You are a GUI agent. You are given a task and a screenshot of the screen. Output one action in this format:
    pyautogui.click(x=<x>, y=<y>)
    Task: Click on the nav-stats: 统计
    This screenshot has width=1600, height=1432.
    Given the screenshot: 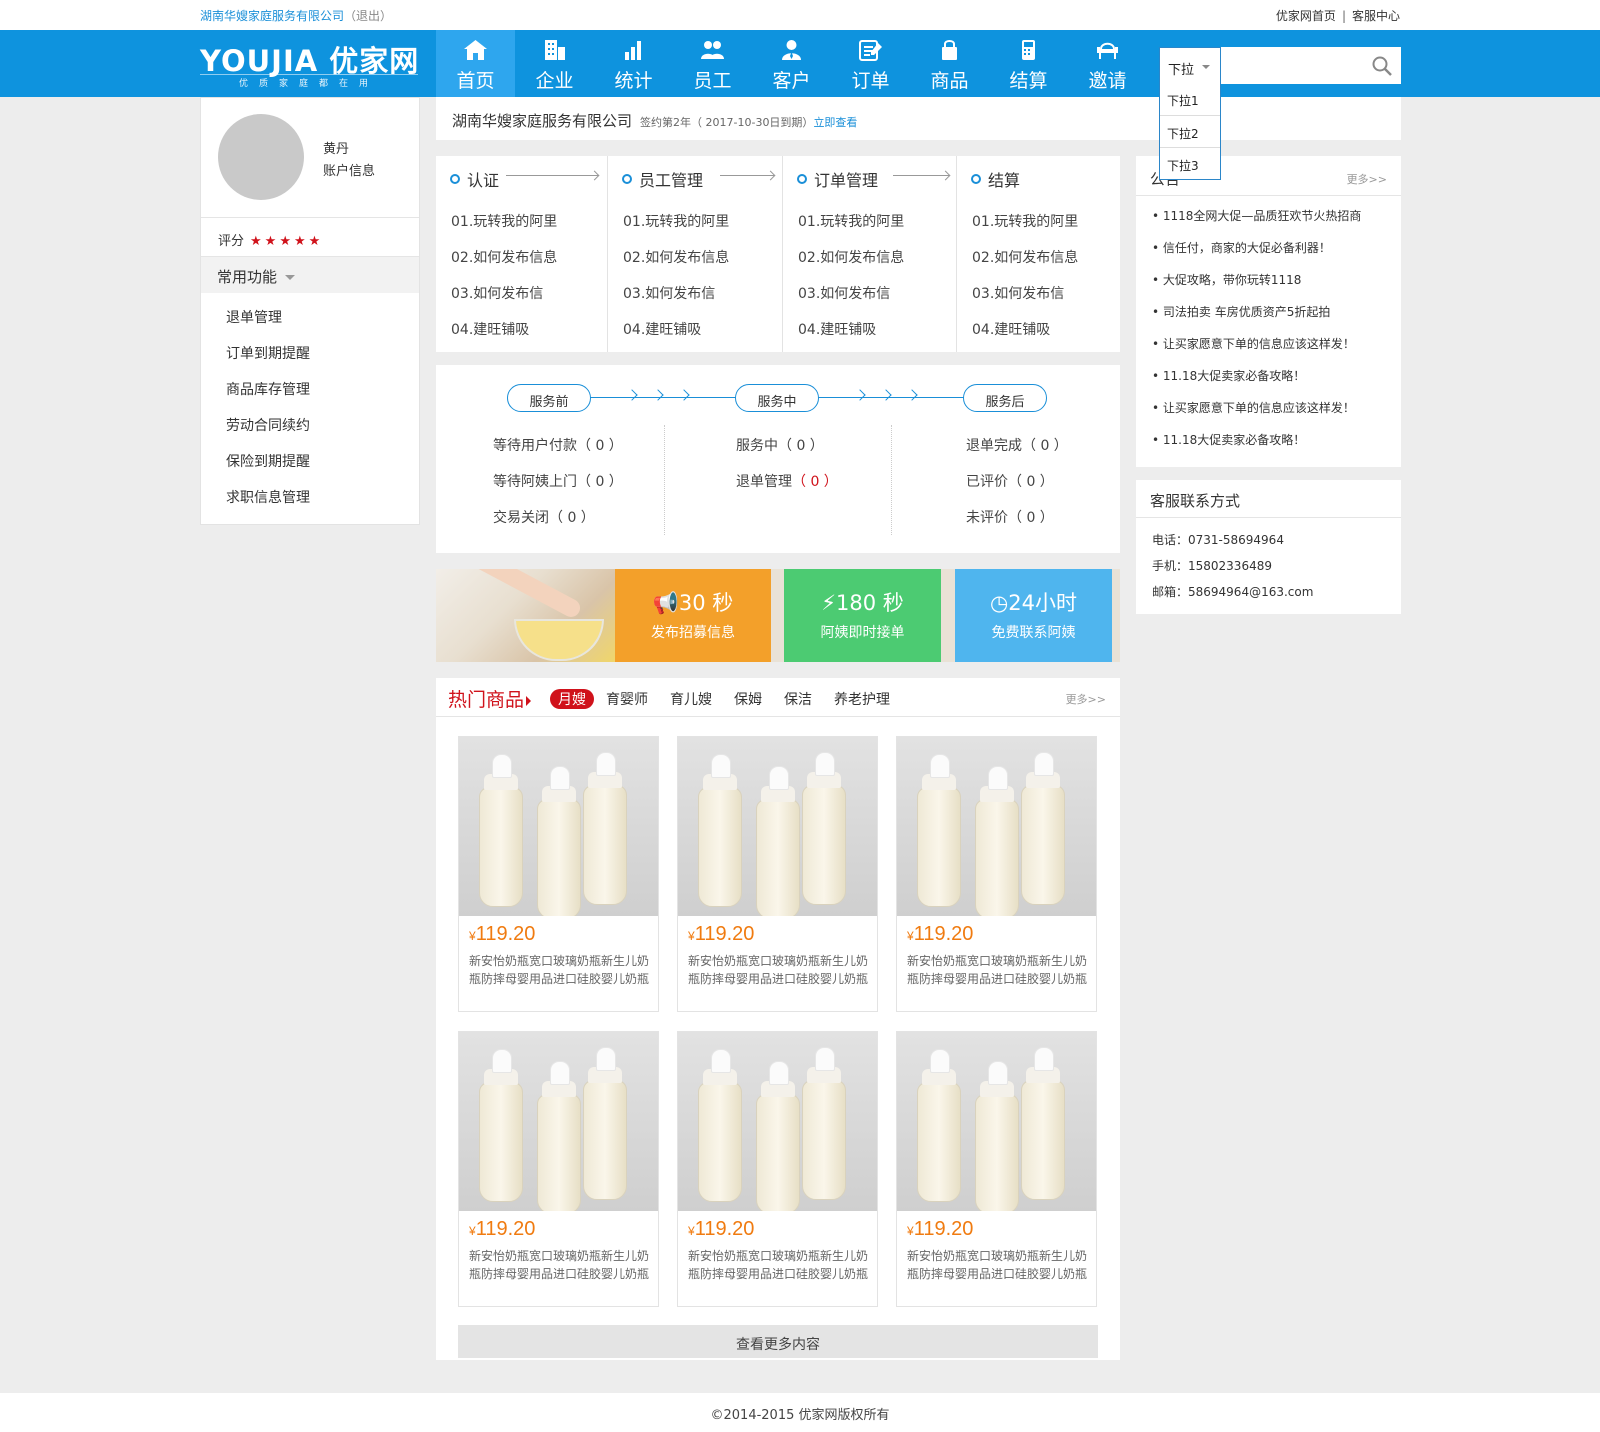 What is the action you would take?
    pyautogui.click(x=633, y=63)
    